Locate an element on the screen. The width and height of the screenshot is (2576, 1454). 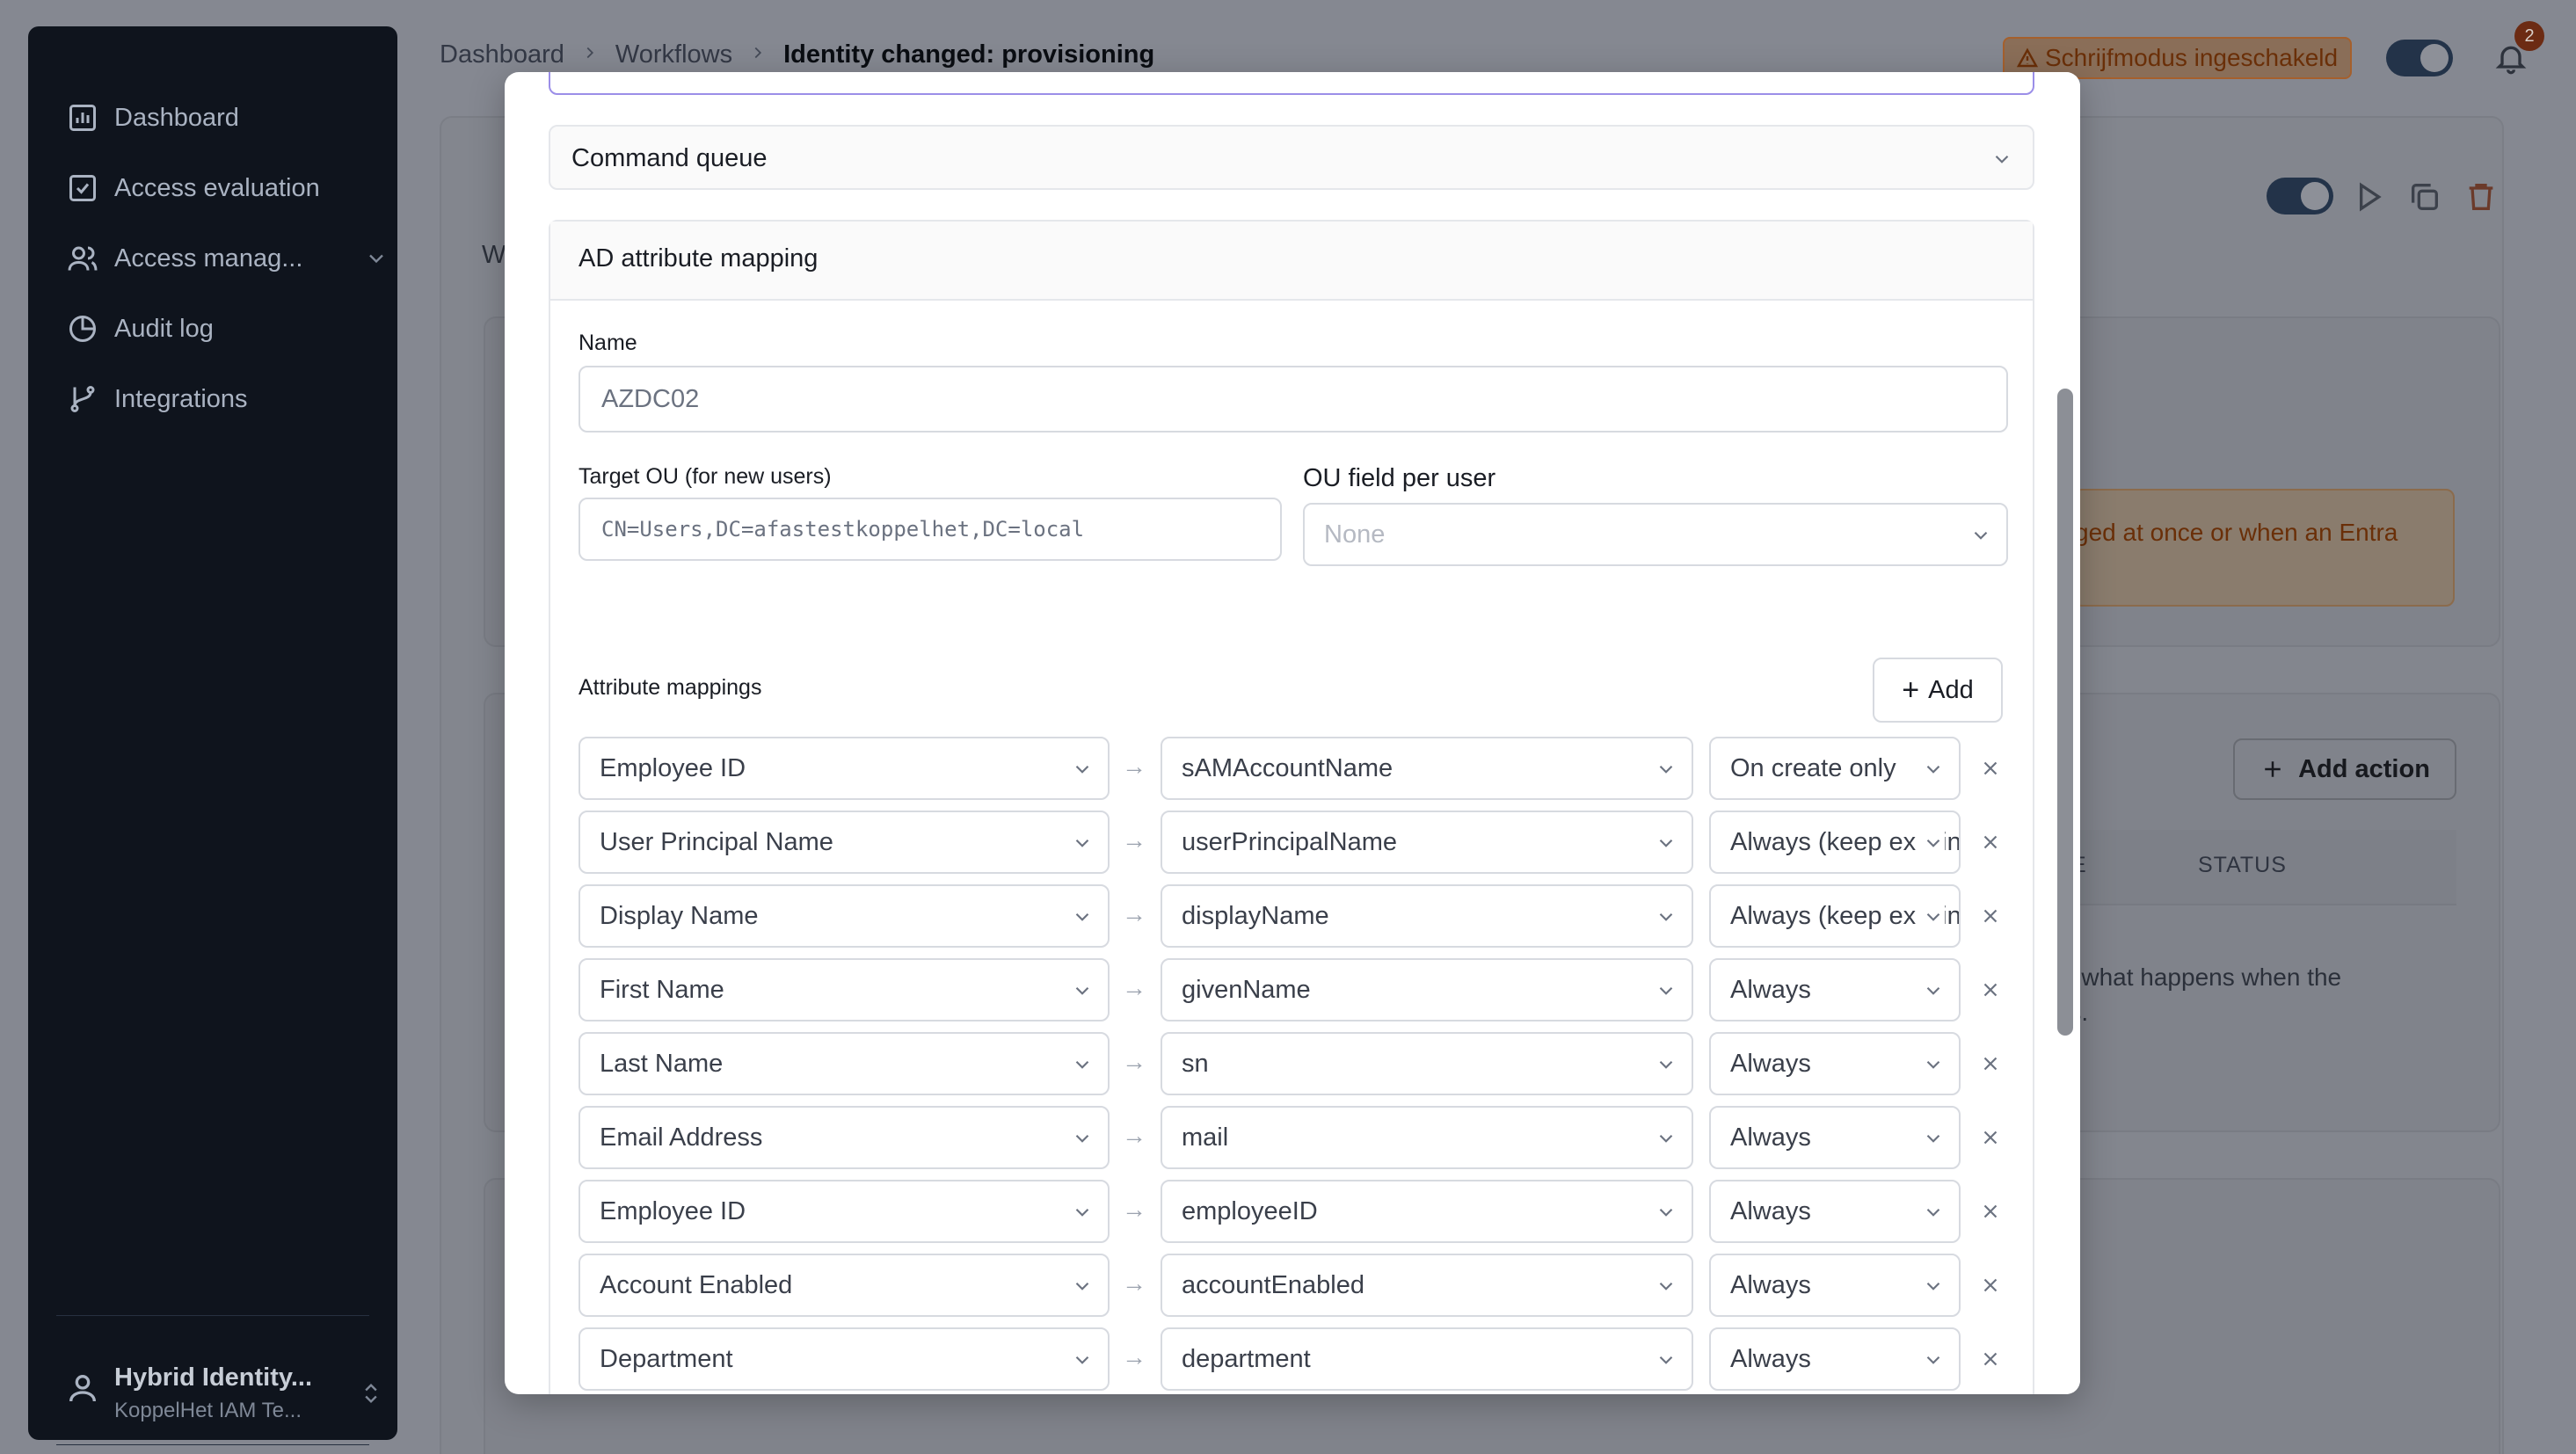
sidebar-item-dashboard: Dashboard is located at coordinates (152, 117).